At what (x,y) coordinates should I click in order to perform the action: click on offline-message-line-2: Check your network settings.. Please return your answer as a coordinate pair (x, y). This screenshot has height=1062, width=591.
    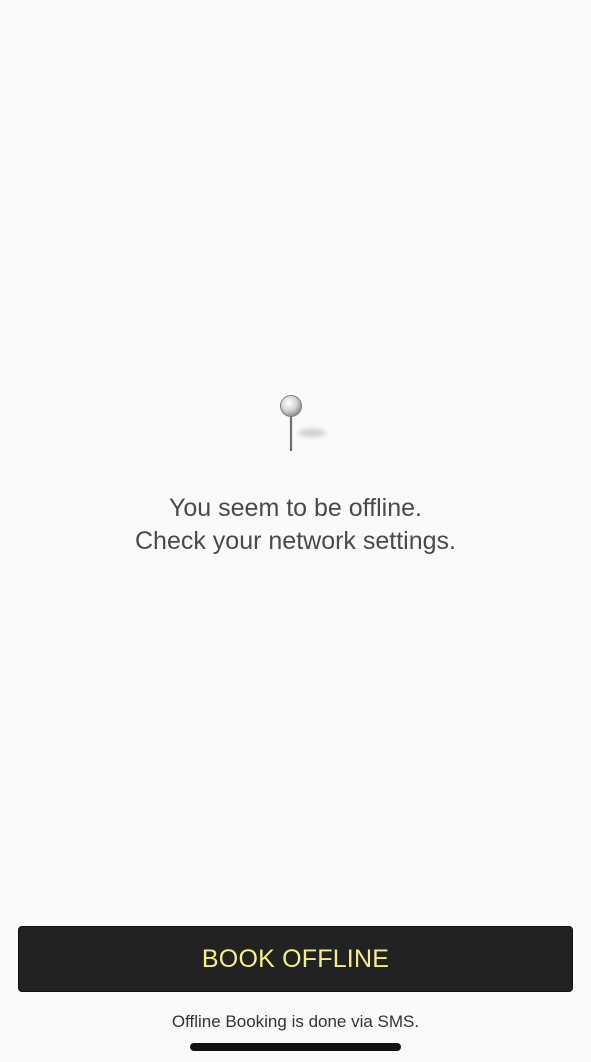
    Looking at the image, I should click on (295, 541).